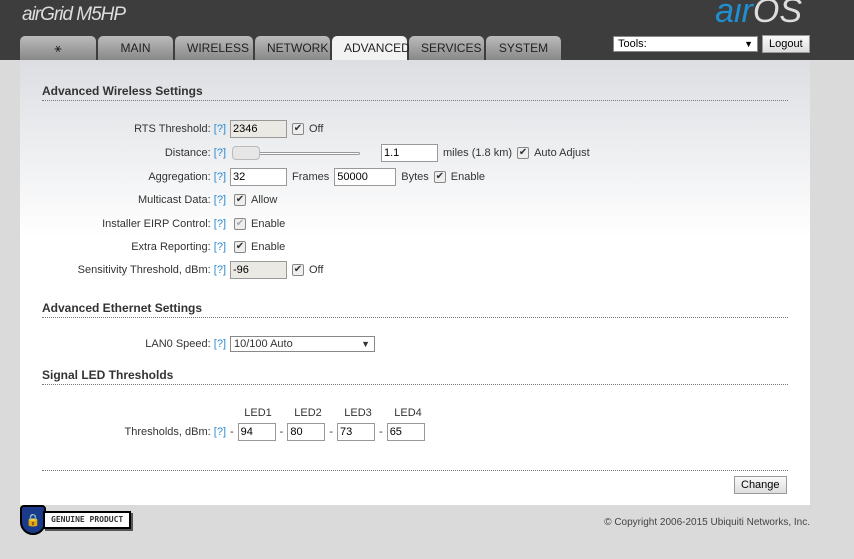  Describe the element at coordinates (316, 270) in the screenshot. I see `sensitivity-off-label: Off` at that location.